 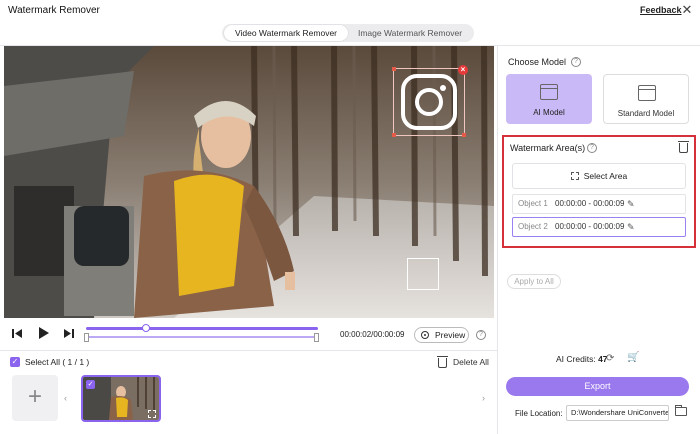 I want to click on object-name: Object 1, so click(x=533, y=203).